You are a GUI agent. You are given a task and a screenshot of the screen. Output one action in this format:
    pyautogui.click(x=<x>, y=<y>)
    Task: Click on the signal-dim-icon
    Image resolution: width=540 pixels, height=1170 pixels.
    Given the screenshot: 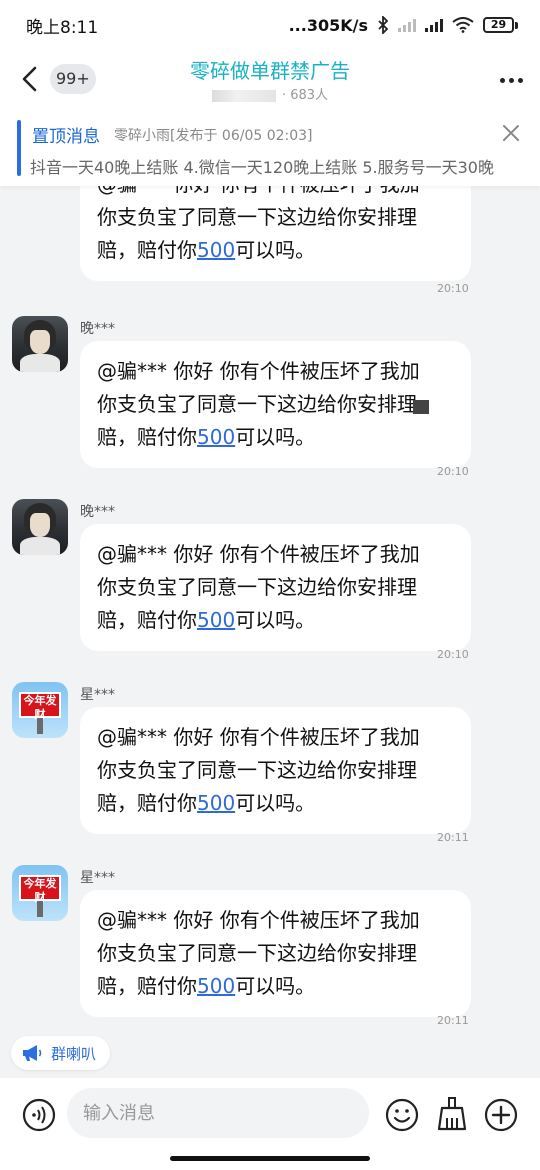 What is the action you would take?
    pyautogui.click(x=407, y=25)
    